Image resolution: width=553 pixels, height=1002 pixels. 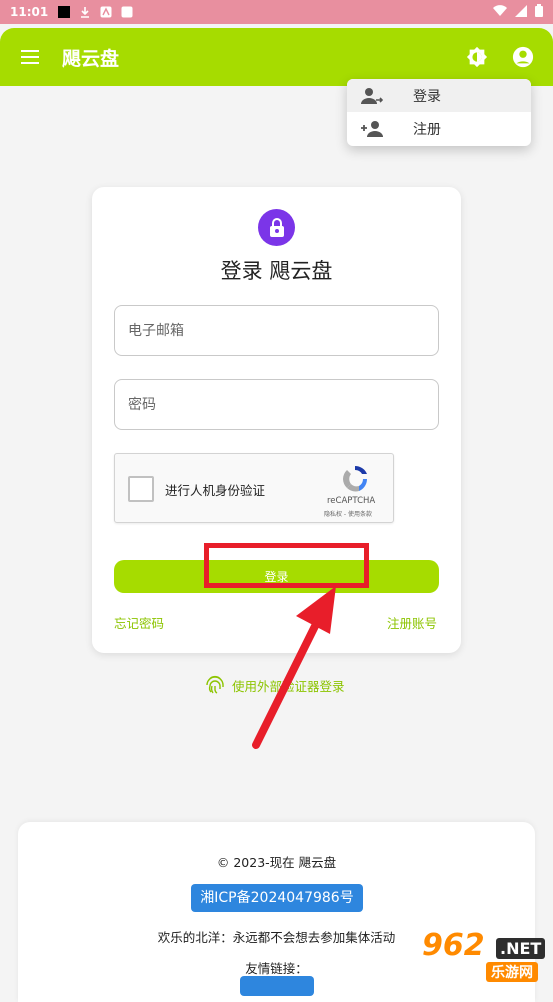 I want to click on site-watermark-logo: 962 .NET 乐游网, so click(x=483, y=955).